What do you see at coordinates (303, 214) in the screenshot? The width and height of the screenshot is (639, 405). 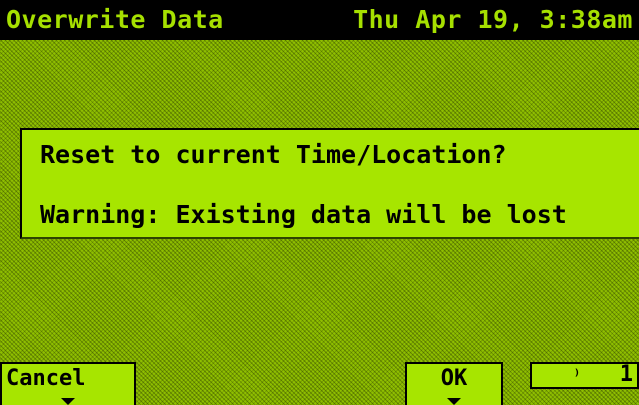 I see `dialog-warning: Warning: Existing data will be lost` at bounding box center [303, 214].